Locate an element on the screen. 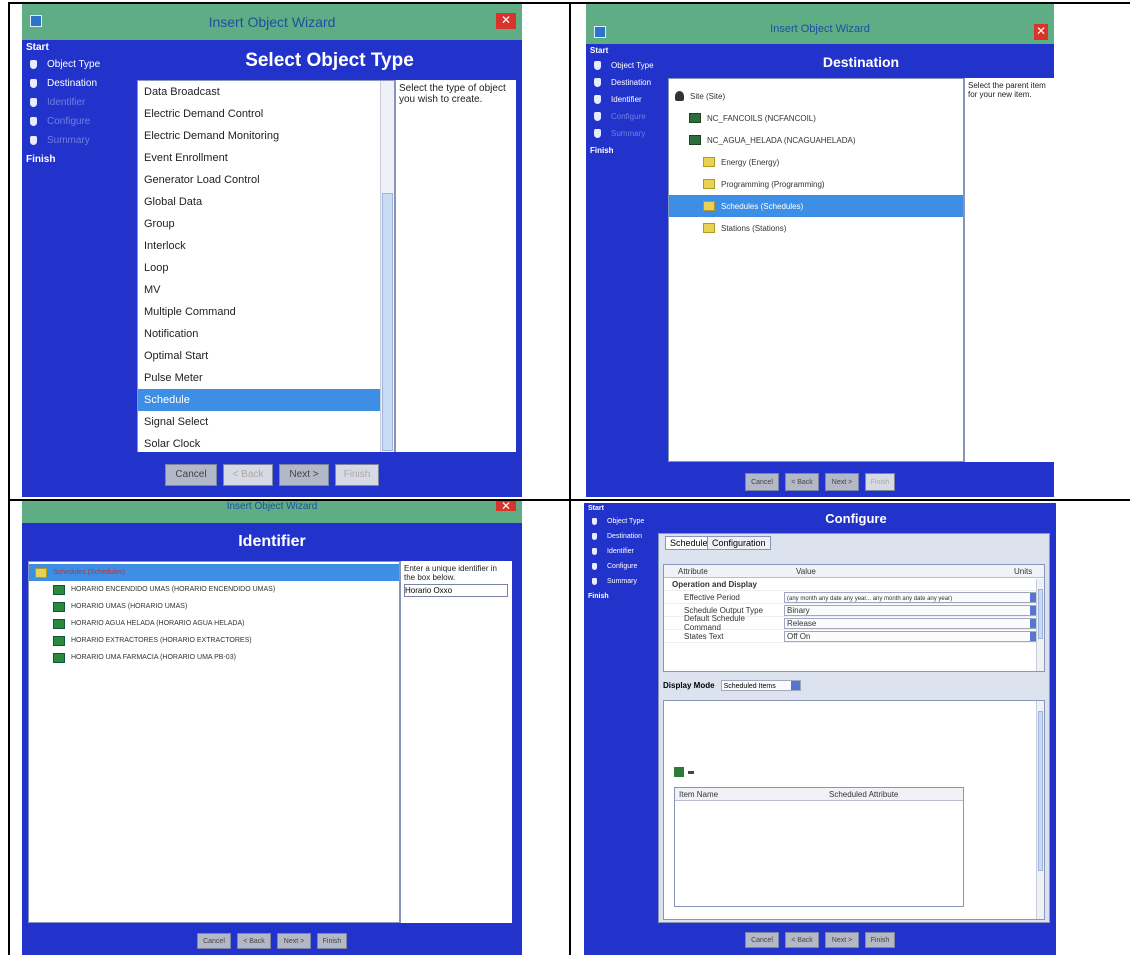  attr-row-default-command: Default Schedule Command Release is located at coordinates (854, 623).